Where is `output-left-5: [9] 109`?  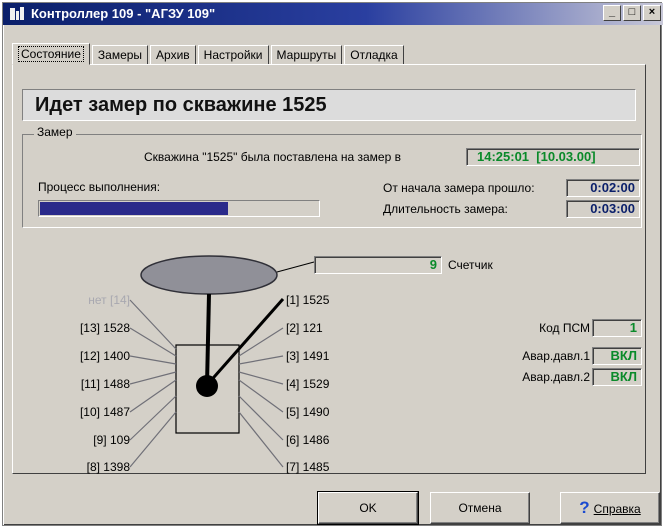
output-left-5: [9] 109 is located at coordinates (111, 440).